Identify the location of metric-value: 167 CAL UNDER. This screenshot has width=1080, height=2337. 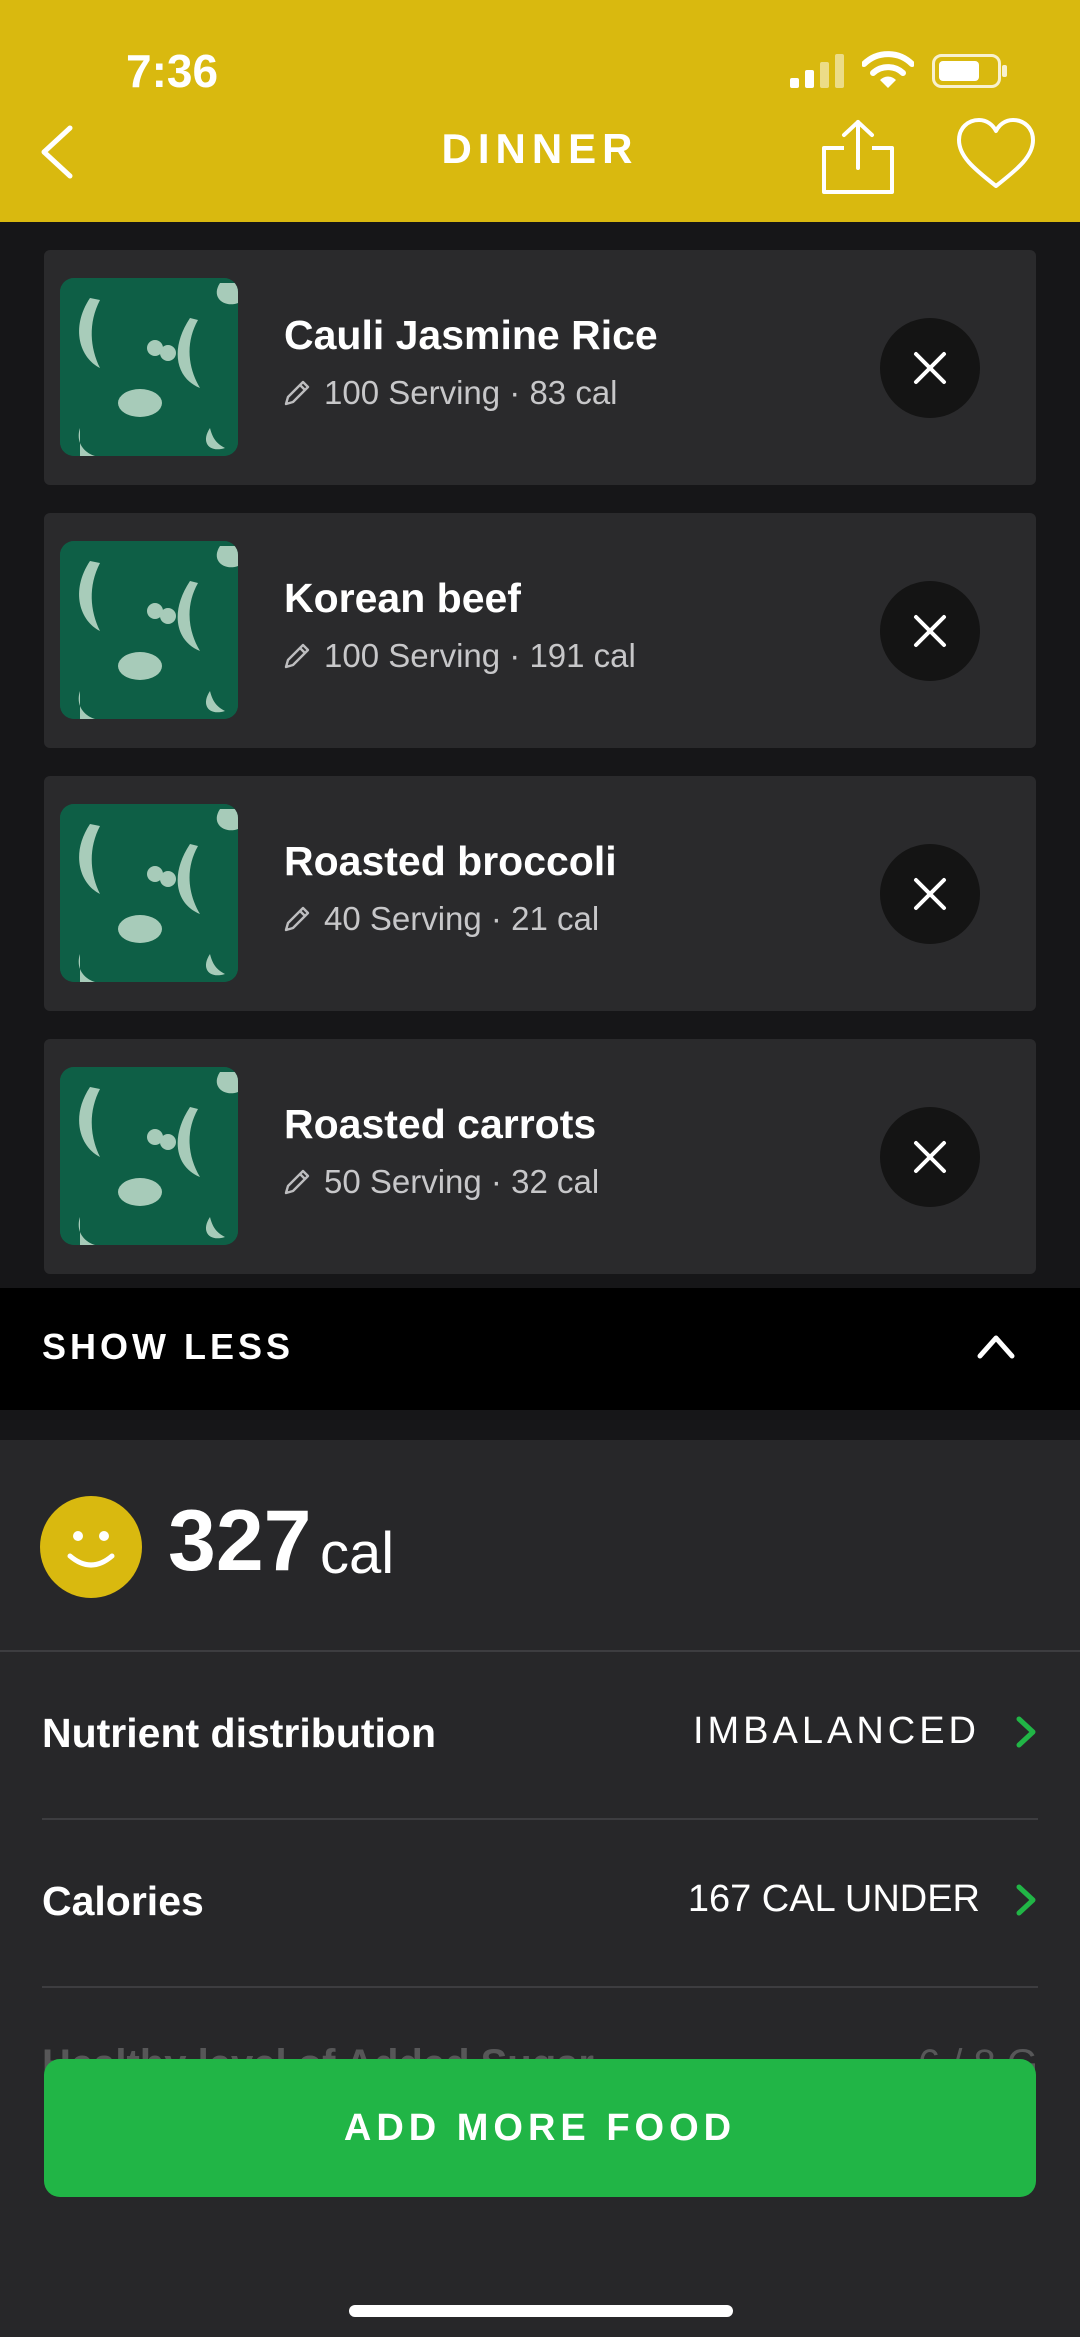
(833, 1899).